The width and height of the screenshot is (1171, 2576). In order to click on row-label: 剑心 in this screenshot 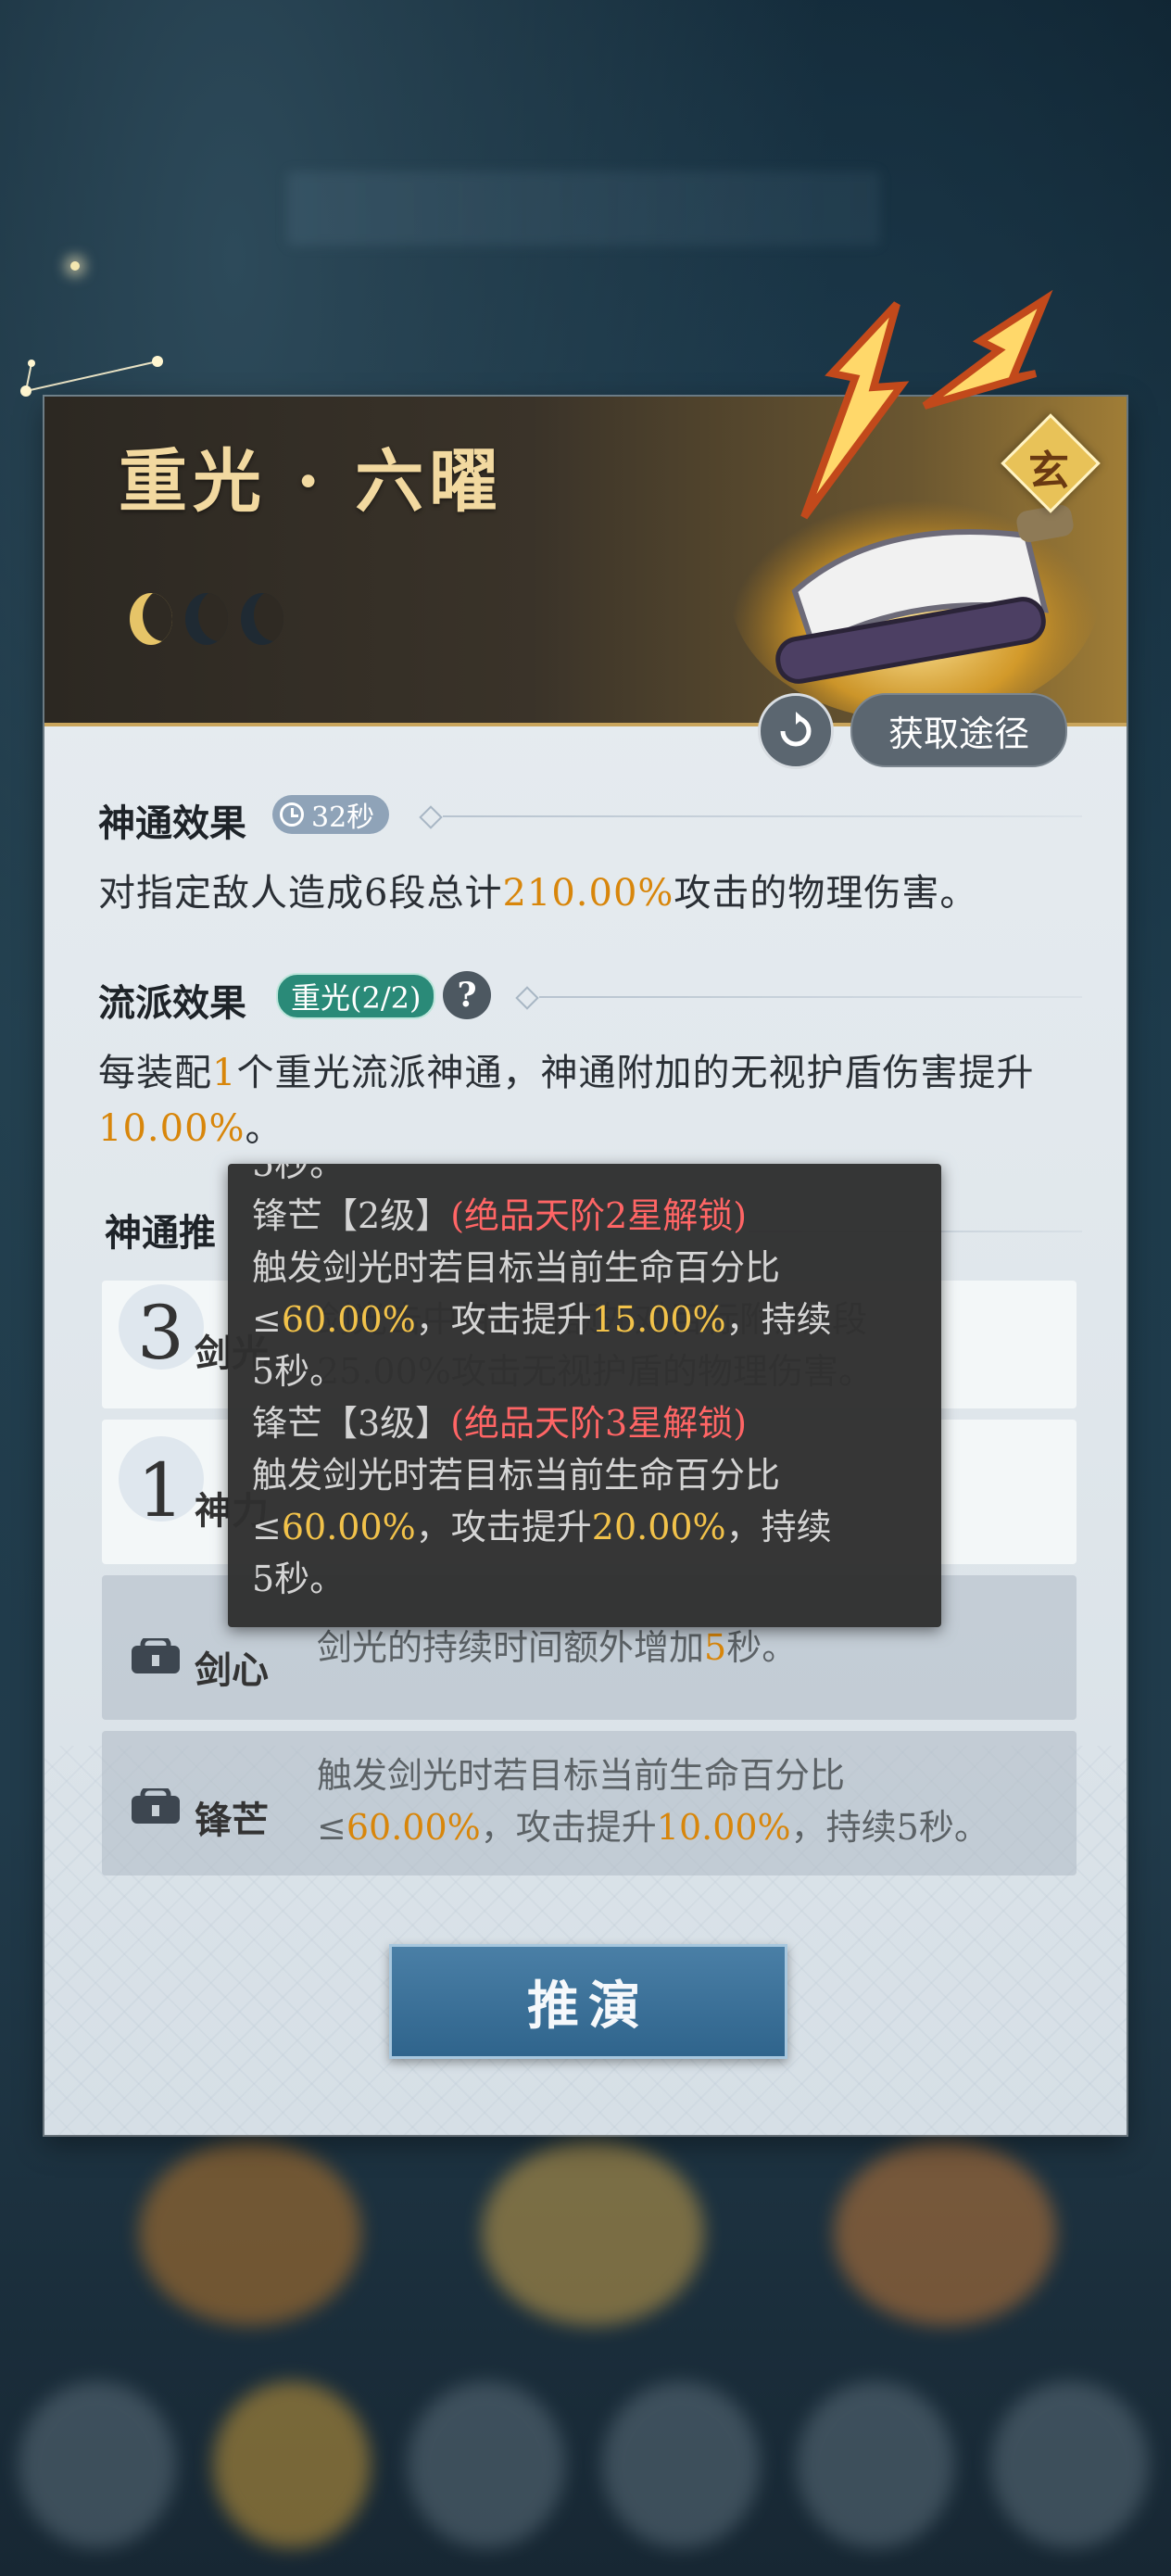, I will do `click(232, 1670)`.